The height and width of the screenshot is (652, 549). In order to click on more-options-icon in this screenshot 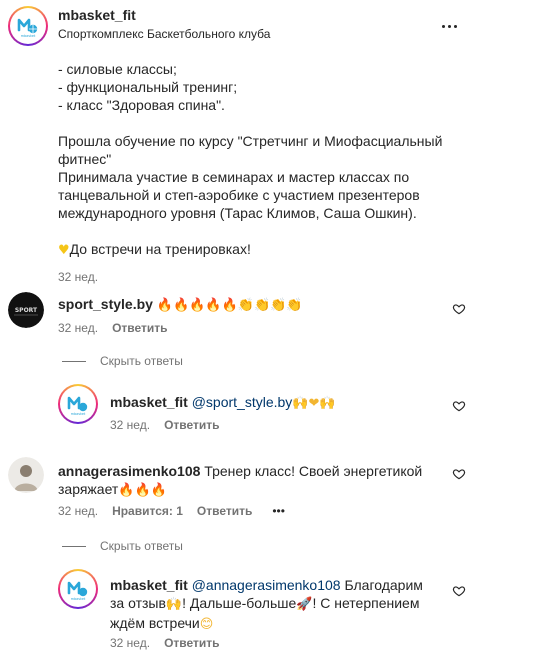, I will do `click(449, 26)`.